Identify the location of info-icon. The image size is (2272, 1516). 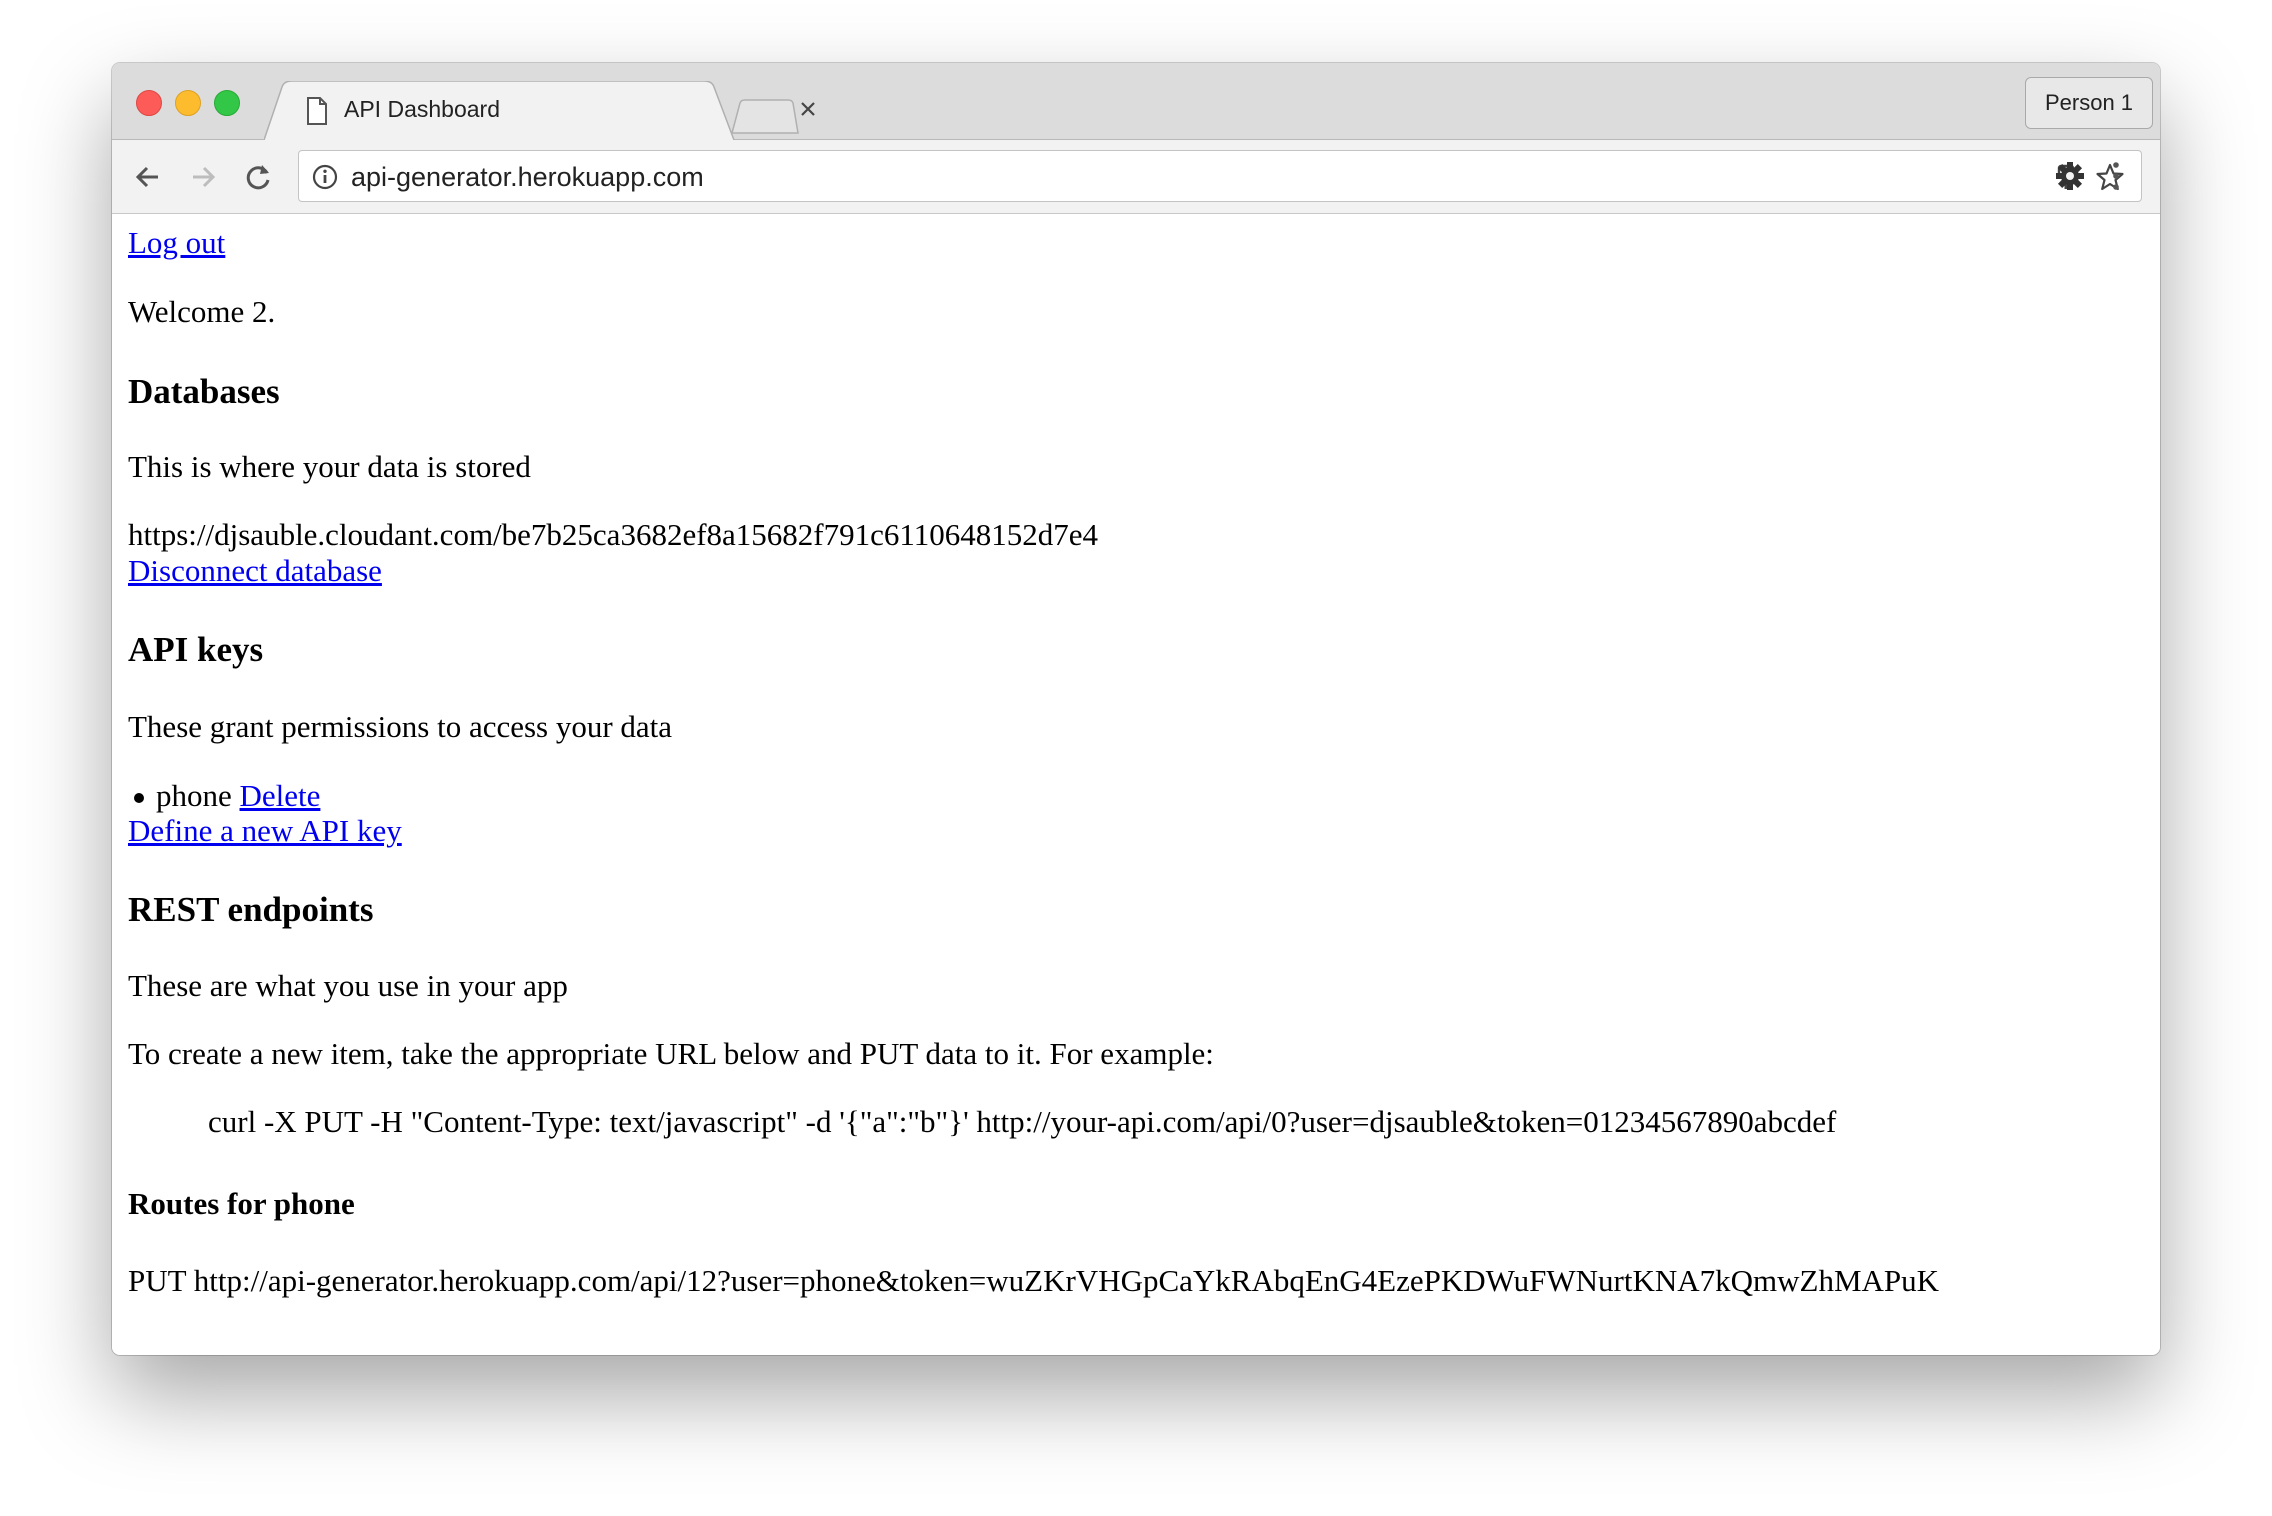
(325, 177).